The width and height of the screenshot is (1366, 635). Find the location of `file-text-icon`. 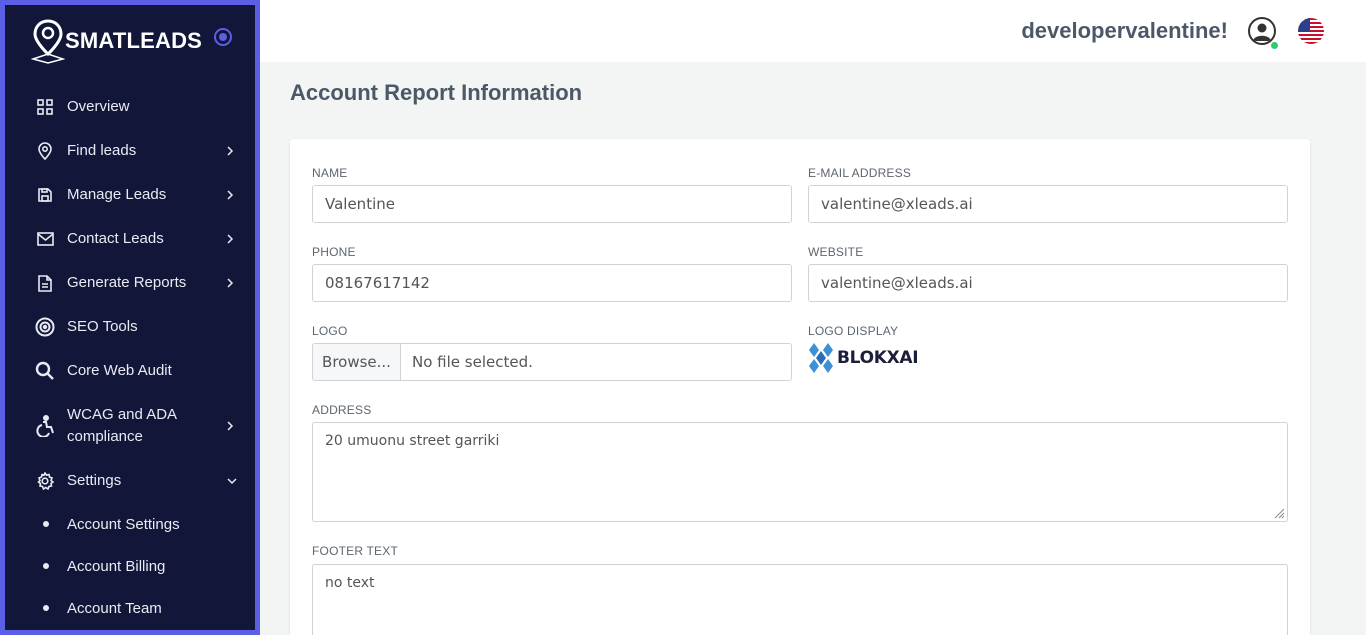

file-text-icon is located at coordinates (45, 283).